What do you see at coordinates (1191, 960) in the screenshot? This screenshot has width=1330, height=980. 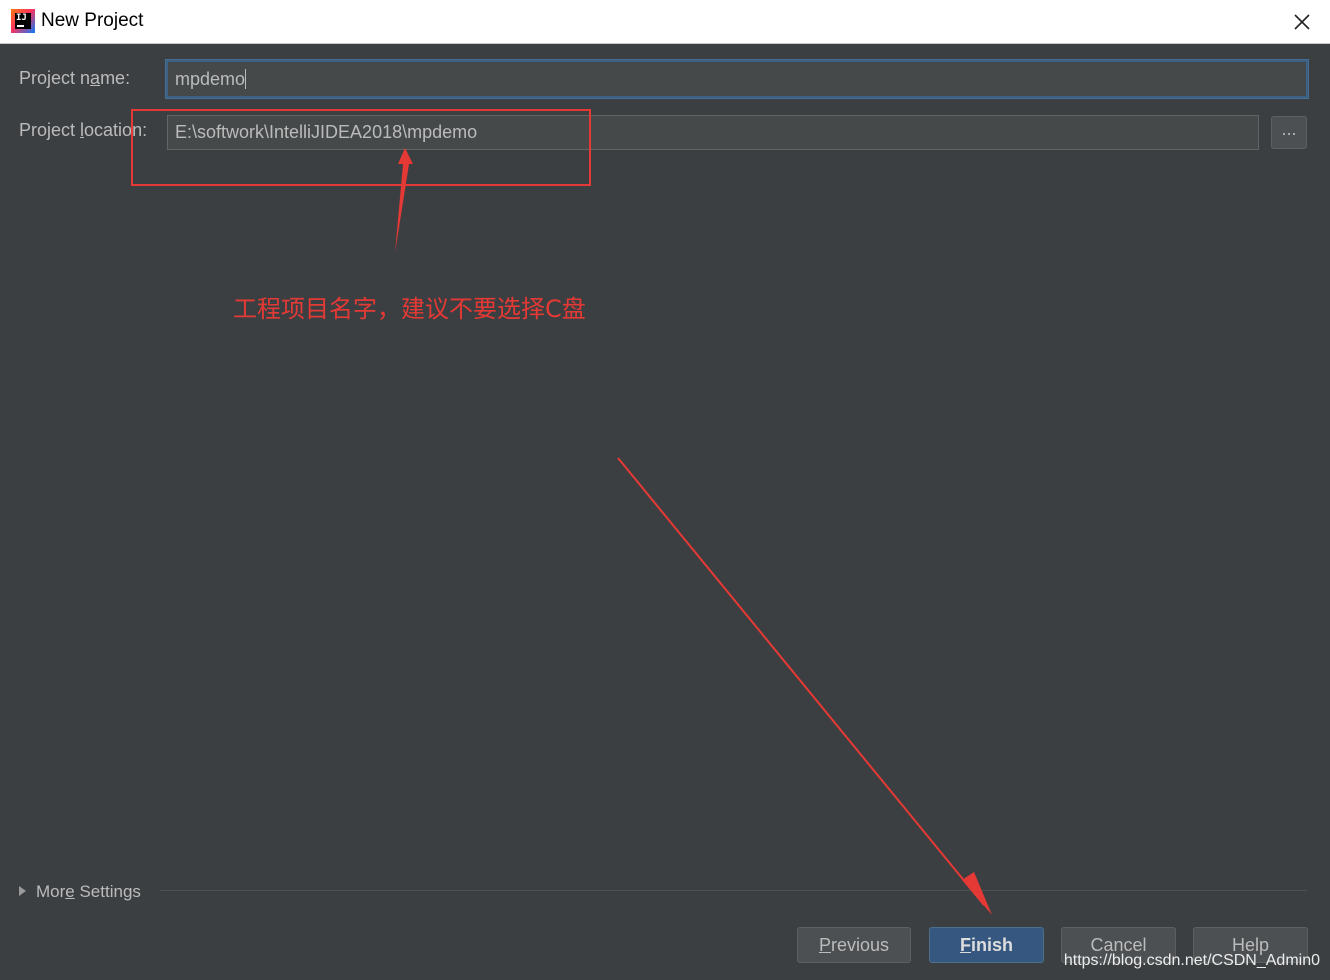 I see `watermark-text: https://blog.csdn.net/CSDN_Admin0` at bounding box center [1191, 960].